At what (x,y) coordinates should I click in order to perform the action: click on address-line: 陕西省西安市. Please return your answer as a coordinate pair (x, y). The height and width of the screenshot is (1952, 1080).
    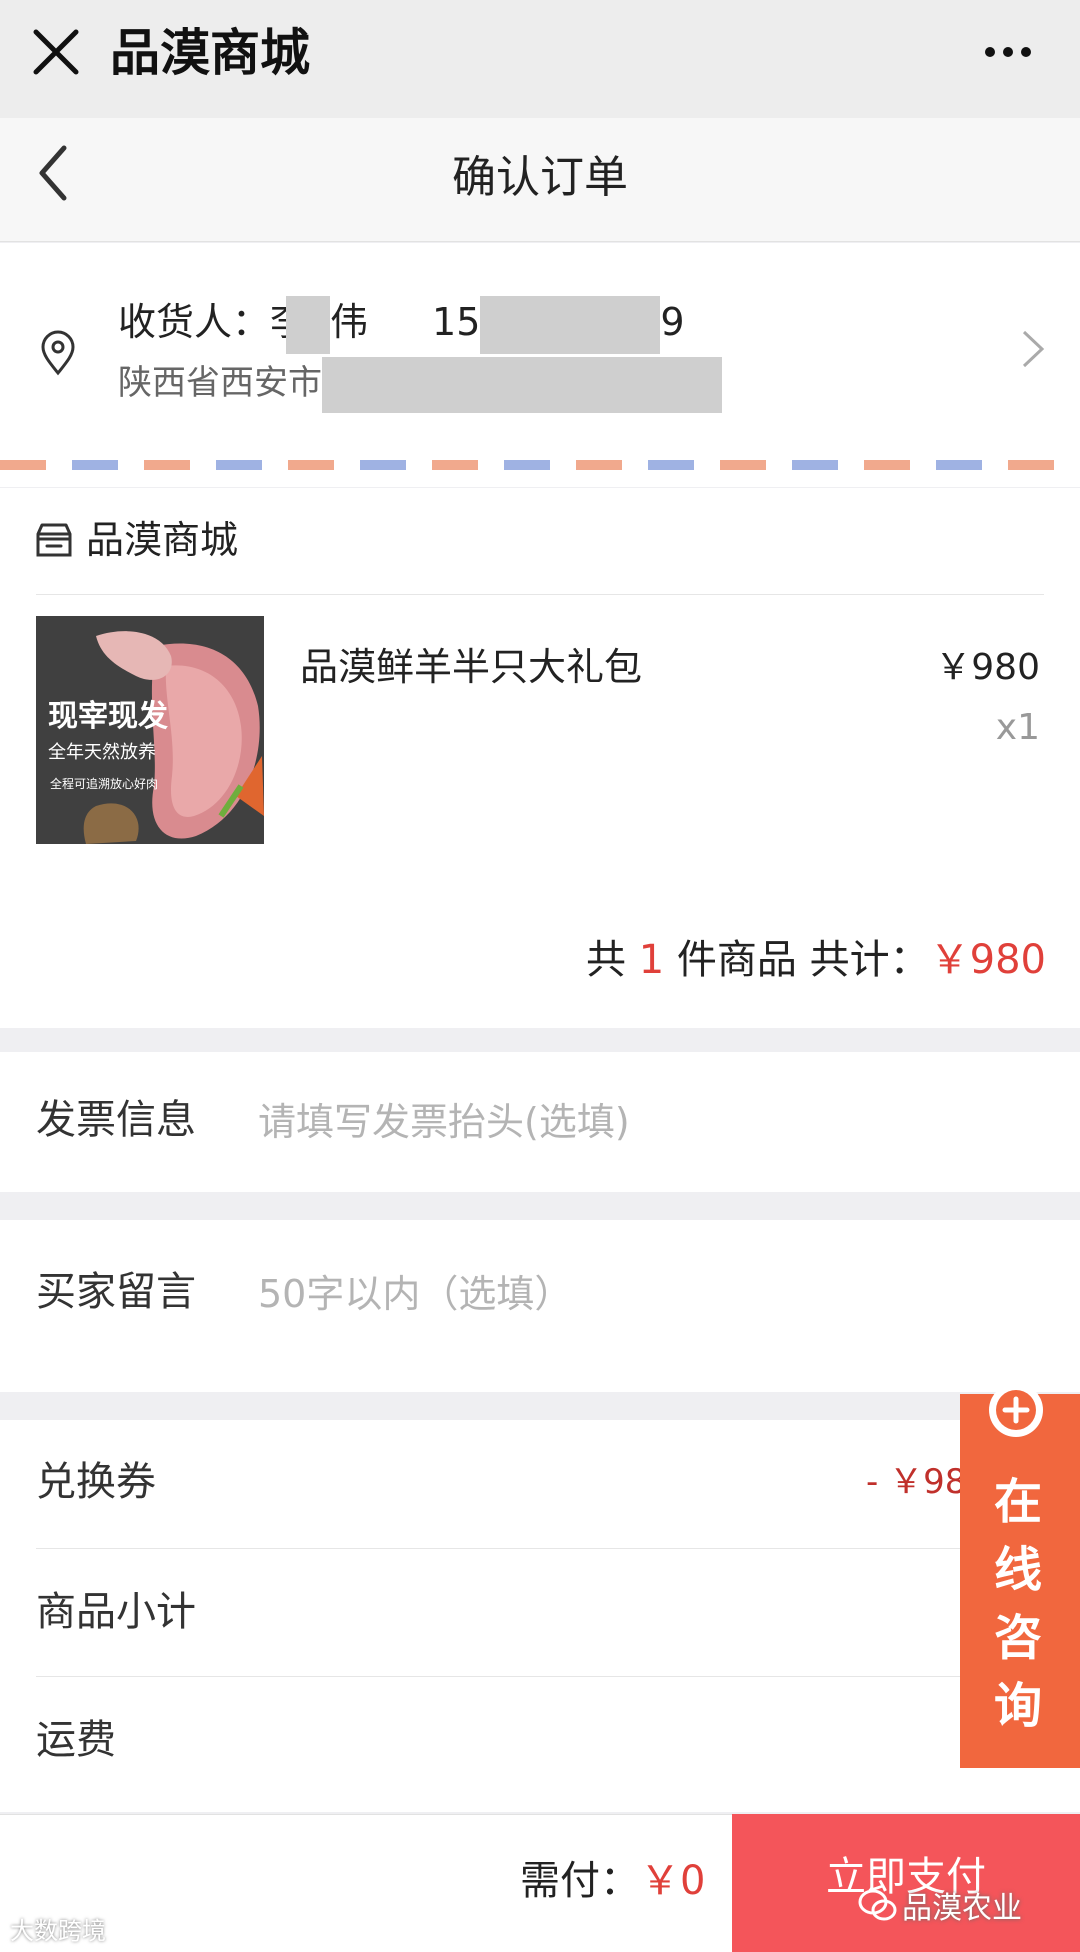
    Looking at the image, I should click on (420, 384).